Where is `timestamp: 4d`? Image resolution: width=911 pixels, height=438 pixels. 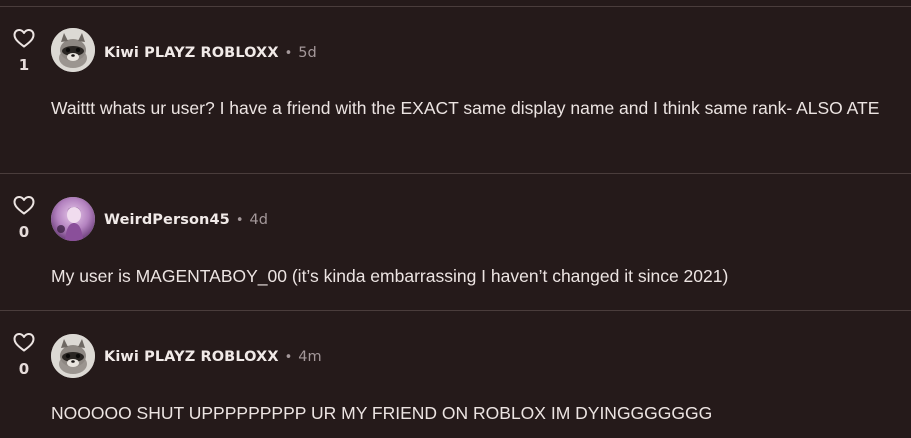
timestamp: 4d is located at coordinates (259, 220).